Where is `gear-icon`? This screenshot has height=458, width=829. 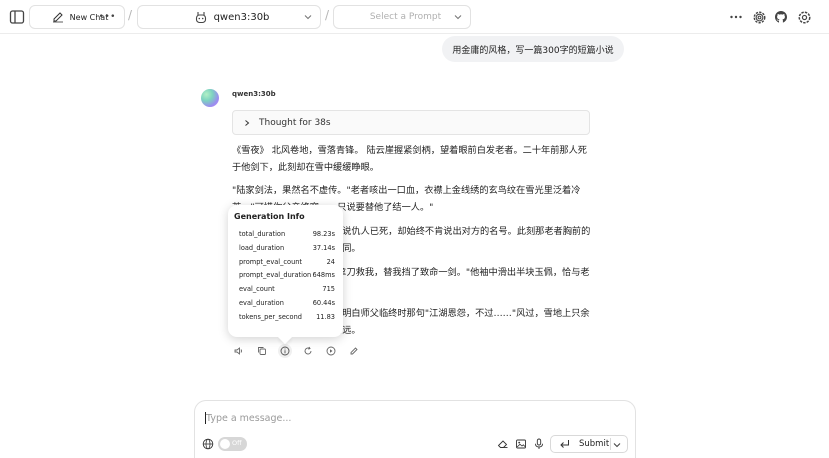
gear-icon is located at coordinates (759, 17).